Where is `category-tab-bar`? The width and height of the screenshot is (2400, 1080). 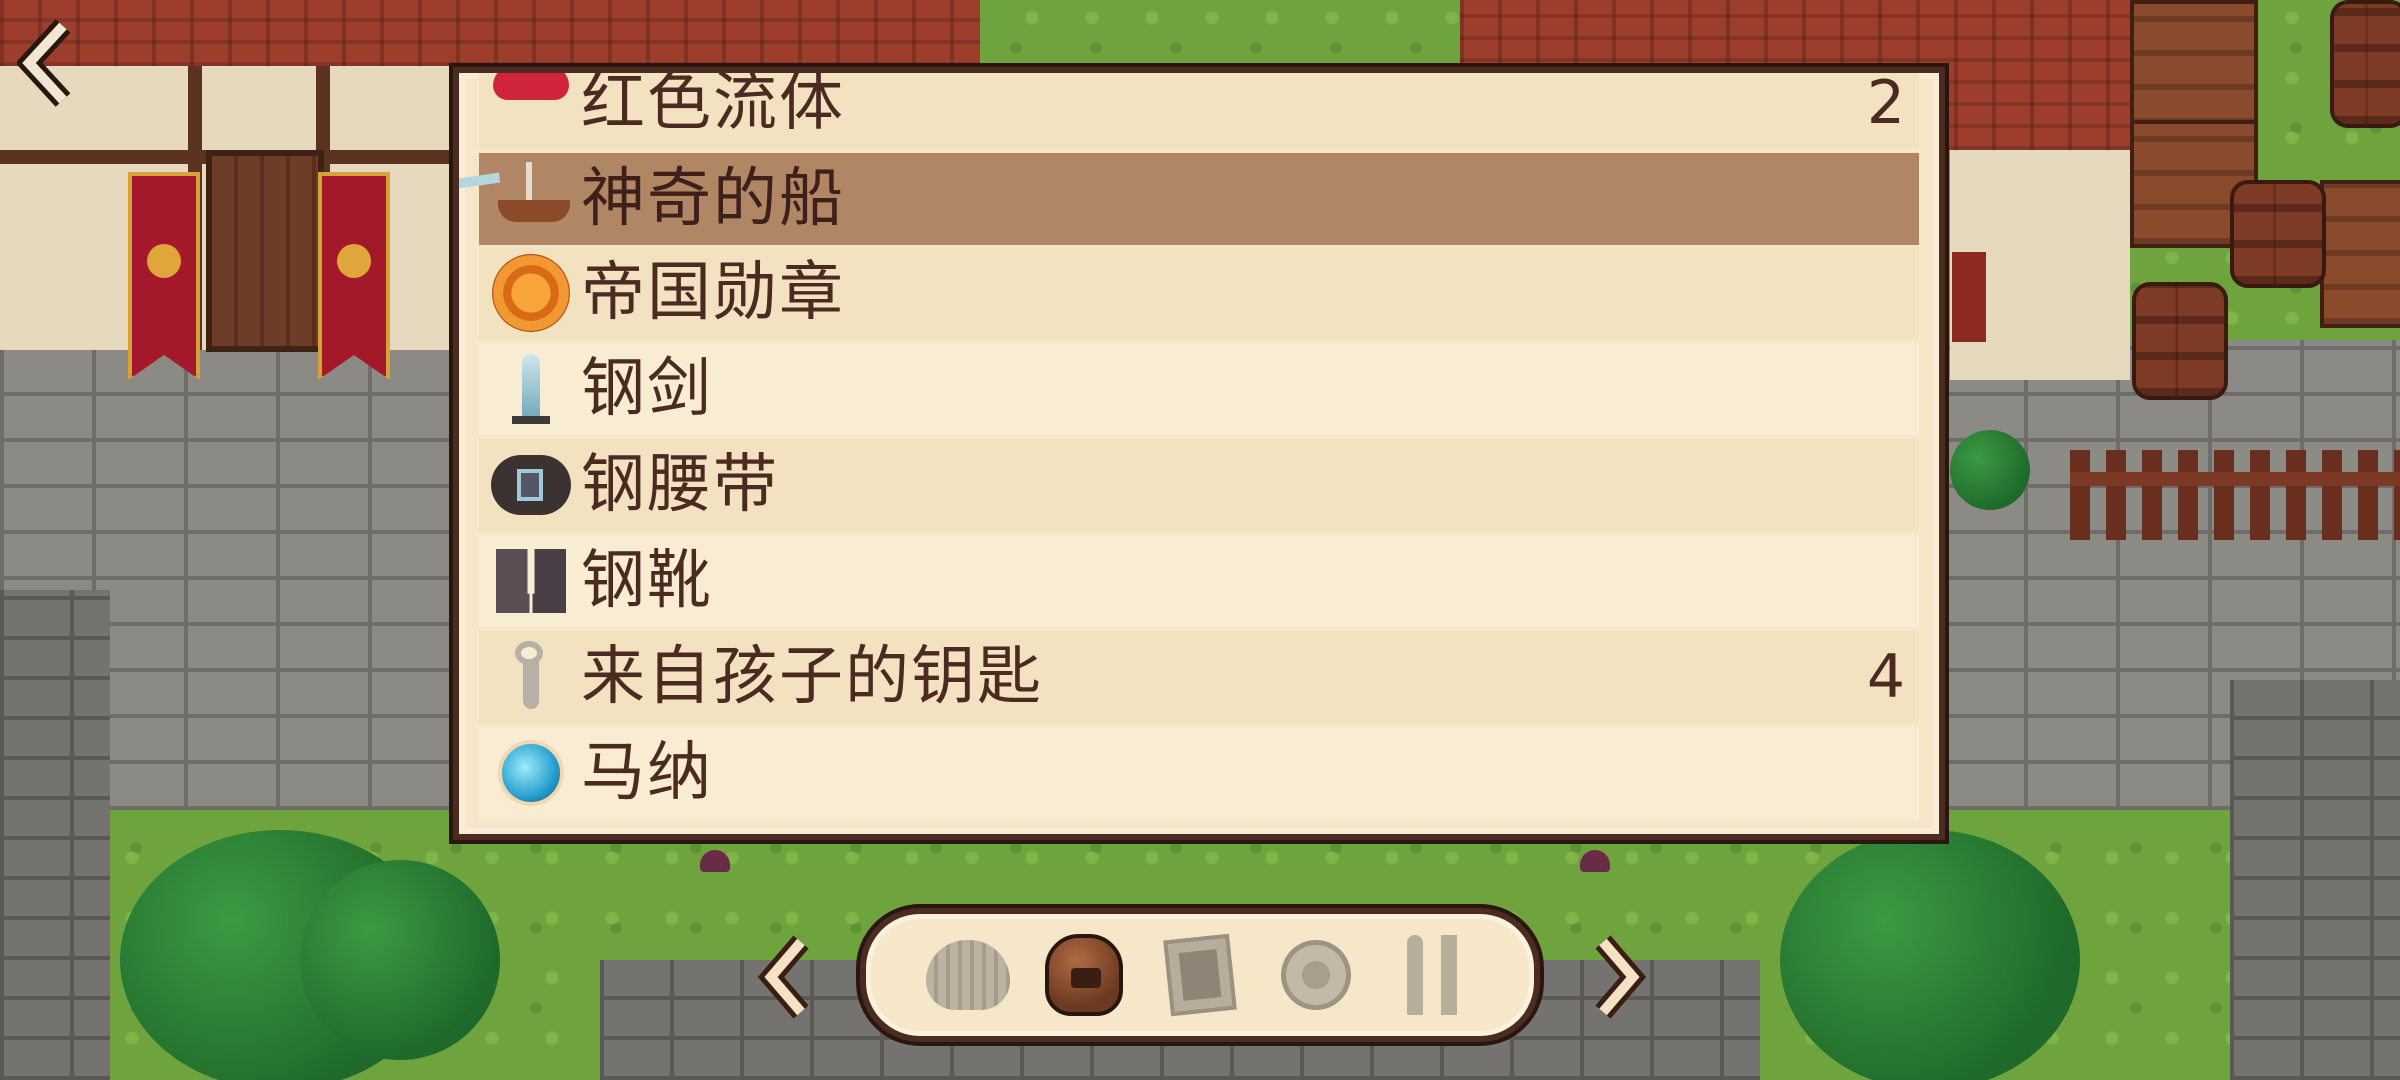 category-tab-bar is located at coordinates (1200, 975).